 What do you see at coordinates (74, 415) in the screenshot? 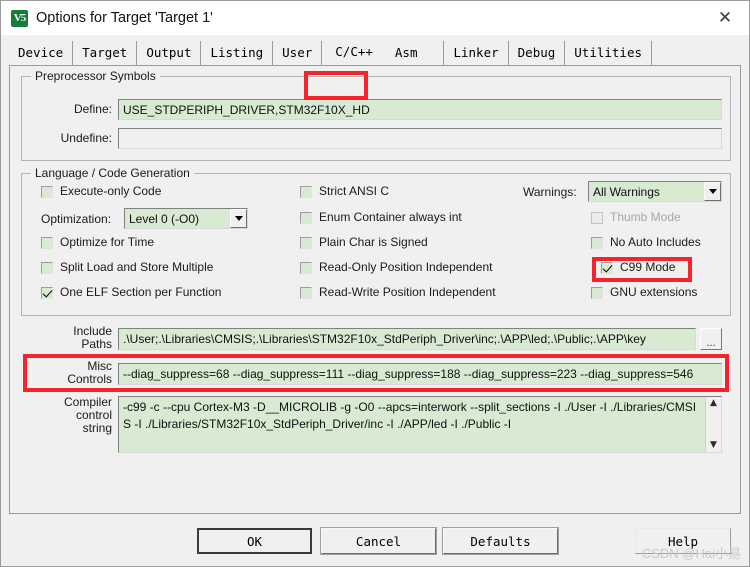
I see `compiler-control-string-label: Compiler control string` at bounding box center [74, 415].